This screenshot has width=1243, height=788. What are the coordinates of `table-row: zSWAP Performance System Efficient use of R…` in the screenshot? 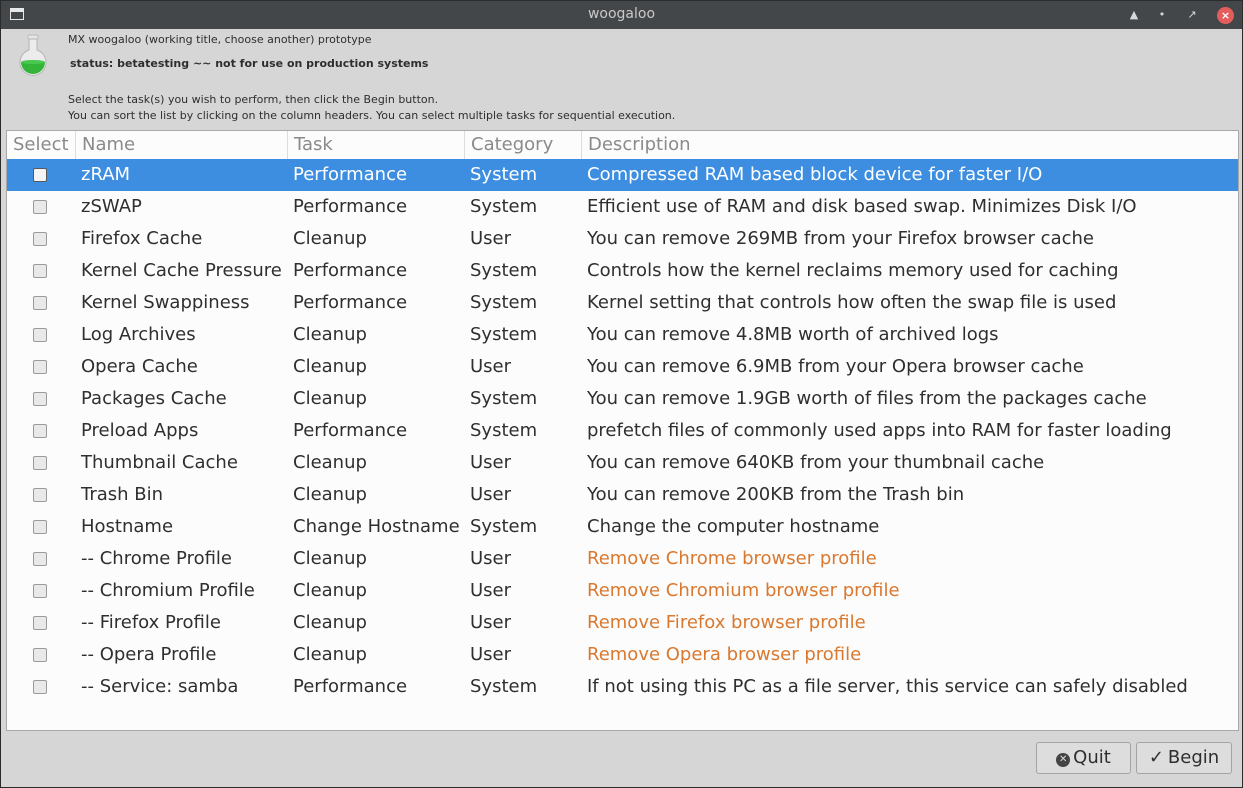 It's located at (622, 207).